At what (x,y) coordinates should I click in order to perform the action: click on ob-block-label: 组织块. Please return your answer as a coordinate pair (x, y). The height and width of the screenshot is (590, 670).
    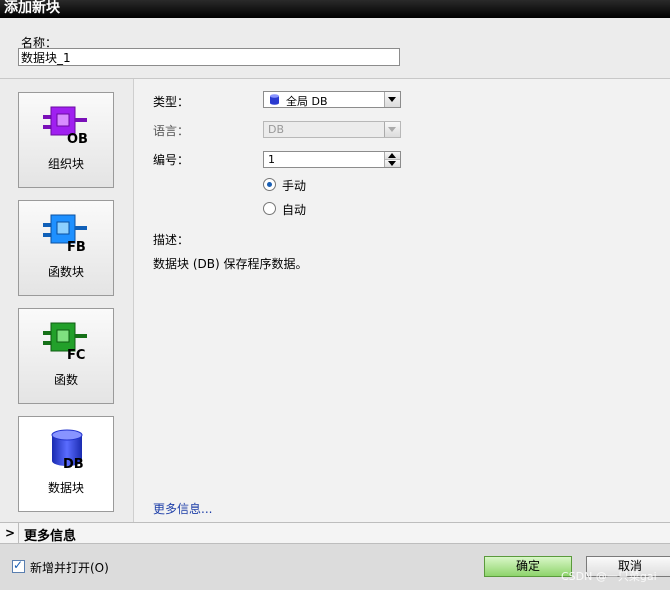
    Looking at the image, I should click on (65, 164).